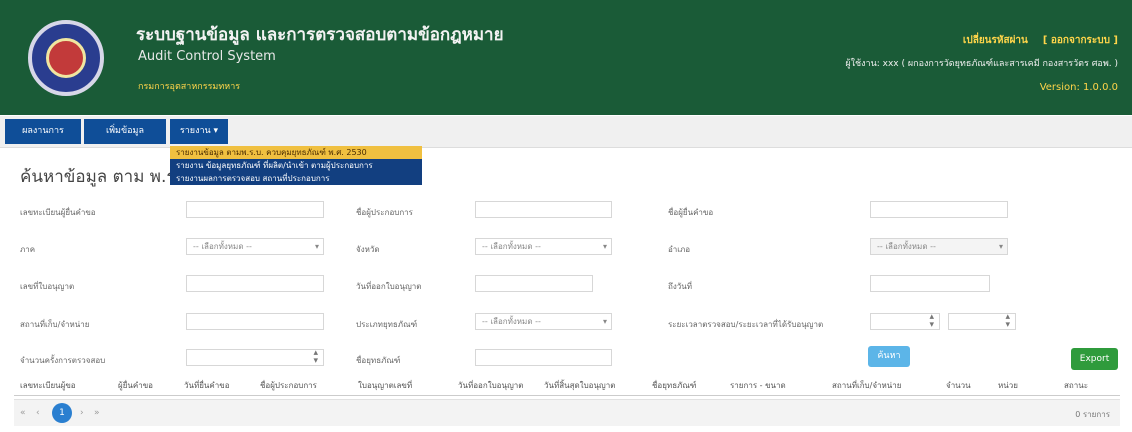 The height and width of the screenshot is (432, 1132). Describe the element at coordinates (758, 385) in the screenshot. I see `column-header: รายการ - ขนาด` at that location.